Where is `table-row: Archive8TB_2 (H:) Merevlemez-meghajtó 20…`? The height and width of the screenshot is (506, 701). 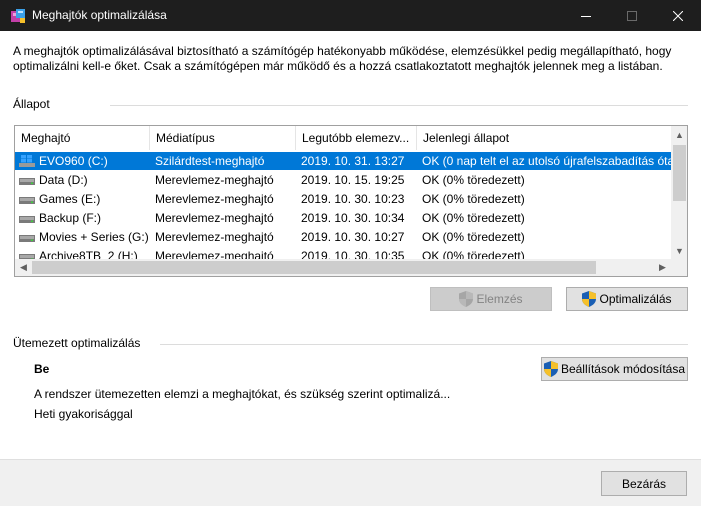 table-row: Archive8TB_2 (H:) Merevlemez-meghajtó 20… is located at coordinates (343, 253).